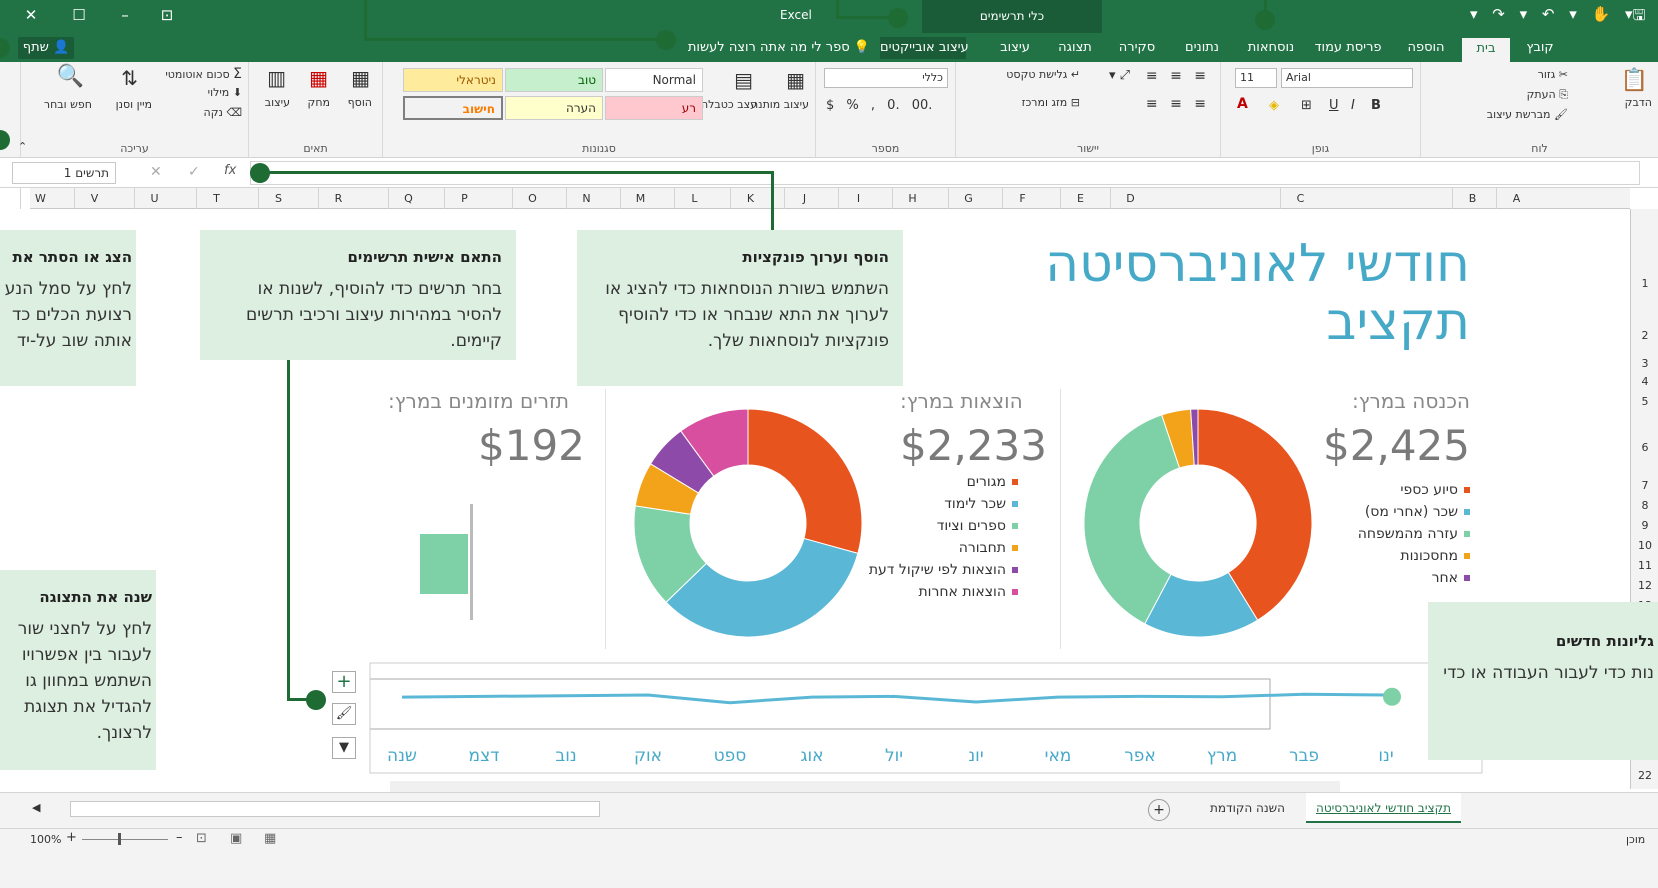 The image size is (1658, 888). What do you see at coordinates (1247, 808) in the screenshot?
I see `sheet-tab-previous-year: השנה הקודמת` at bounding box center [1247, 808].